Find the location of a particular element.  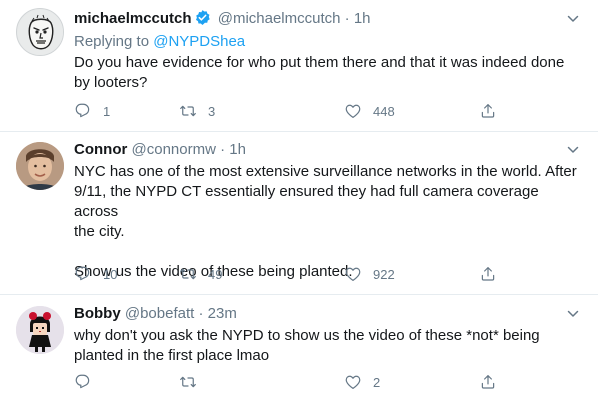

verified-badge-icon is located at coordinates (202, 20).